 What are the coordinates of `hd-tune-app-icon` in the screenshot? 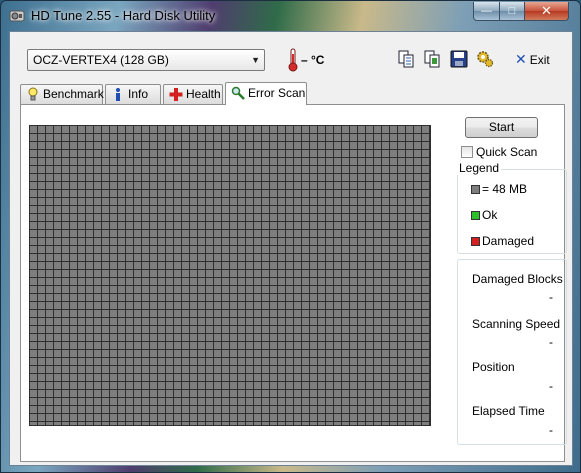 It's located at (17, 16).